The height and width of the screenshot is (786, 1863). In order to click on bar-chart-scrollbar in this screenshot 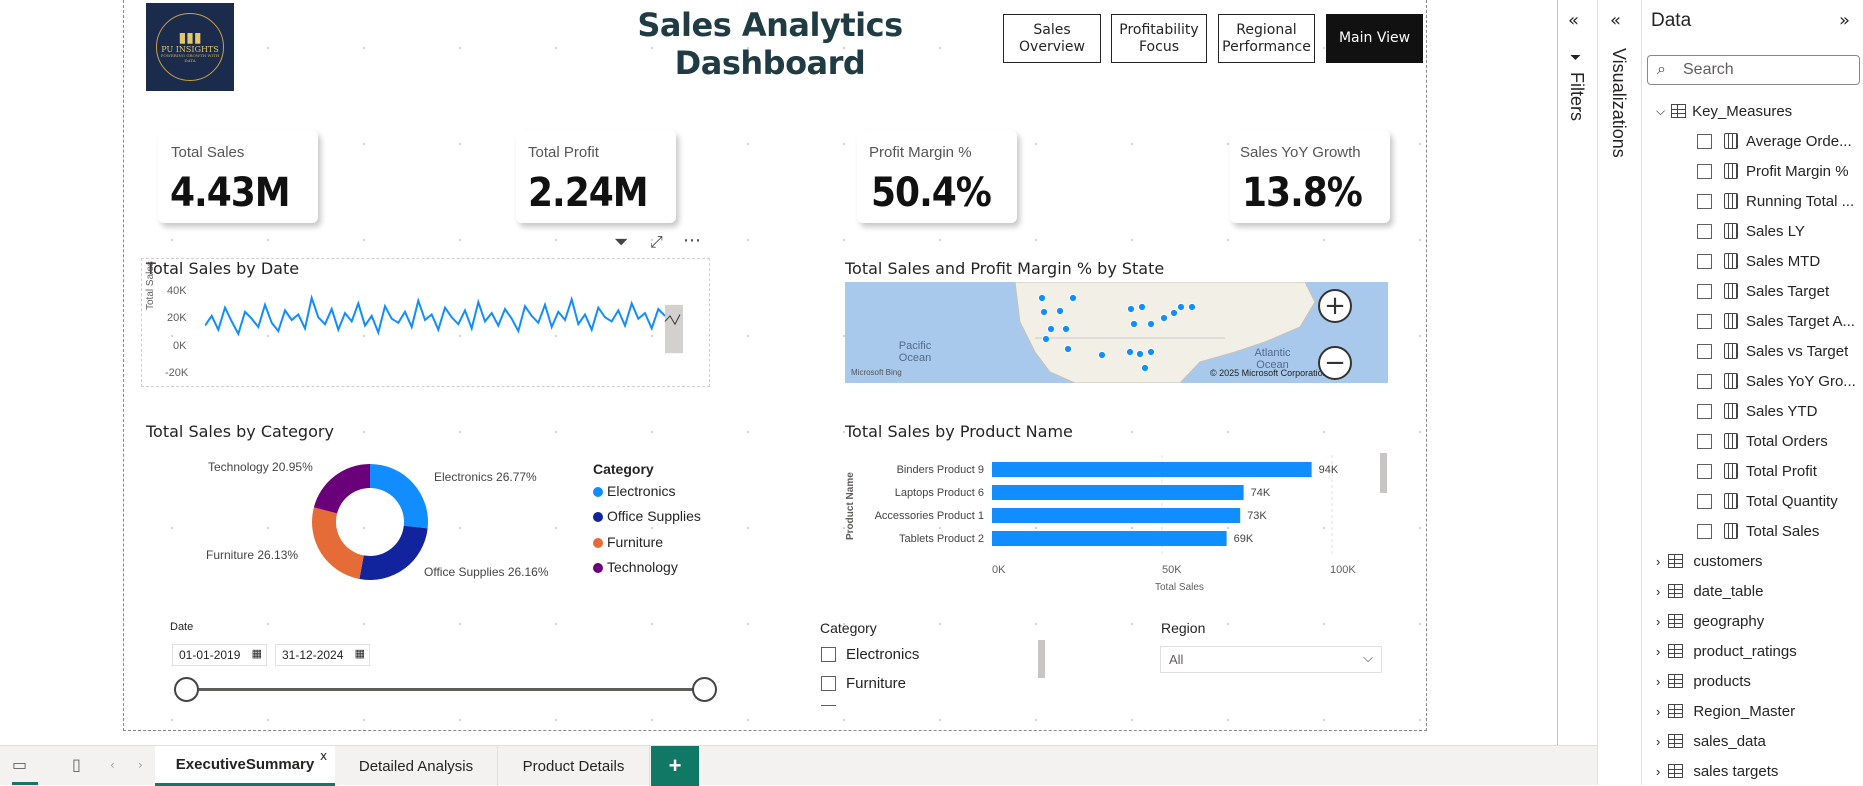, I will do `click(1383, 473)`.